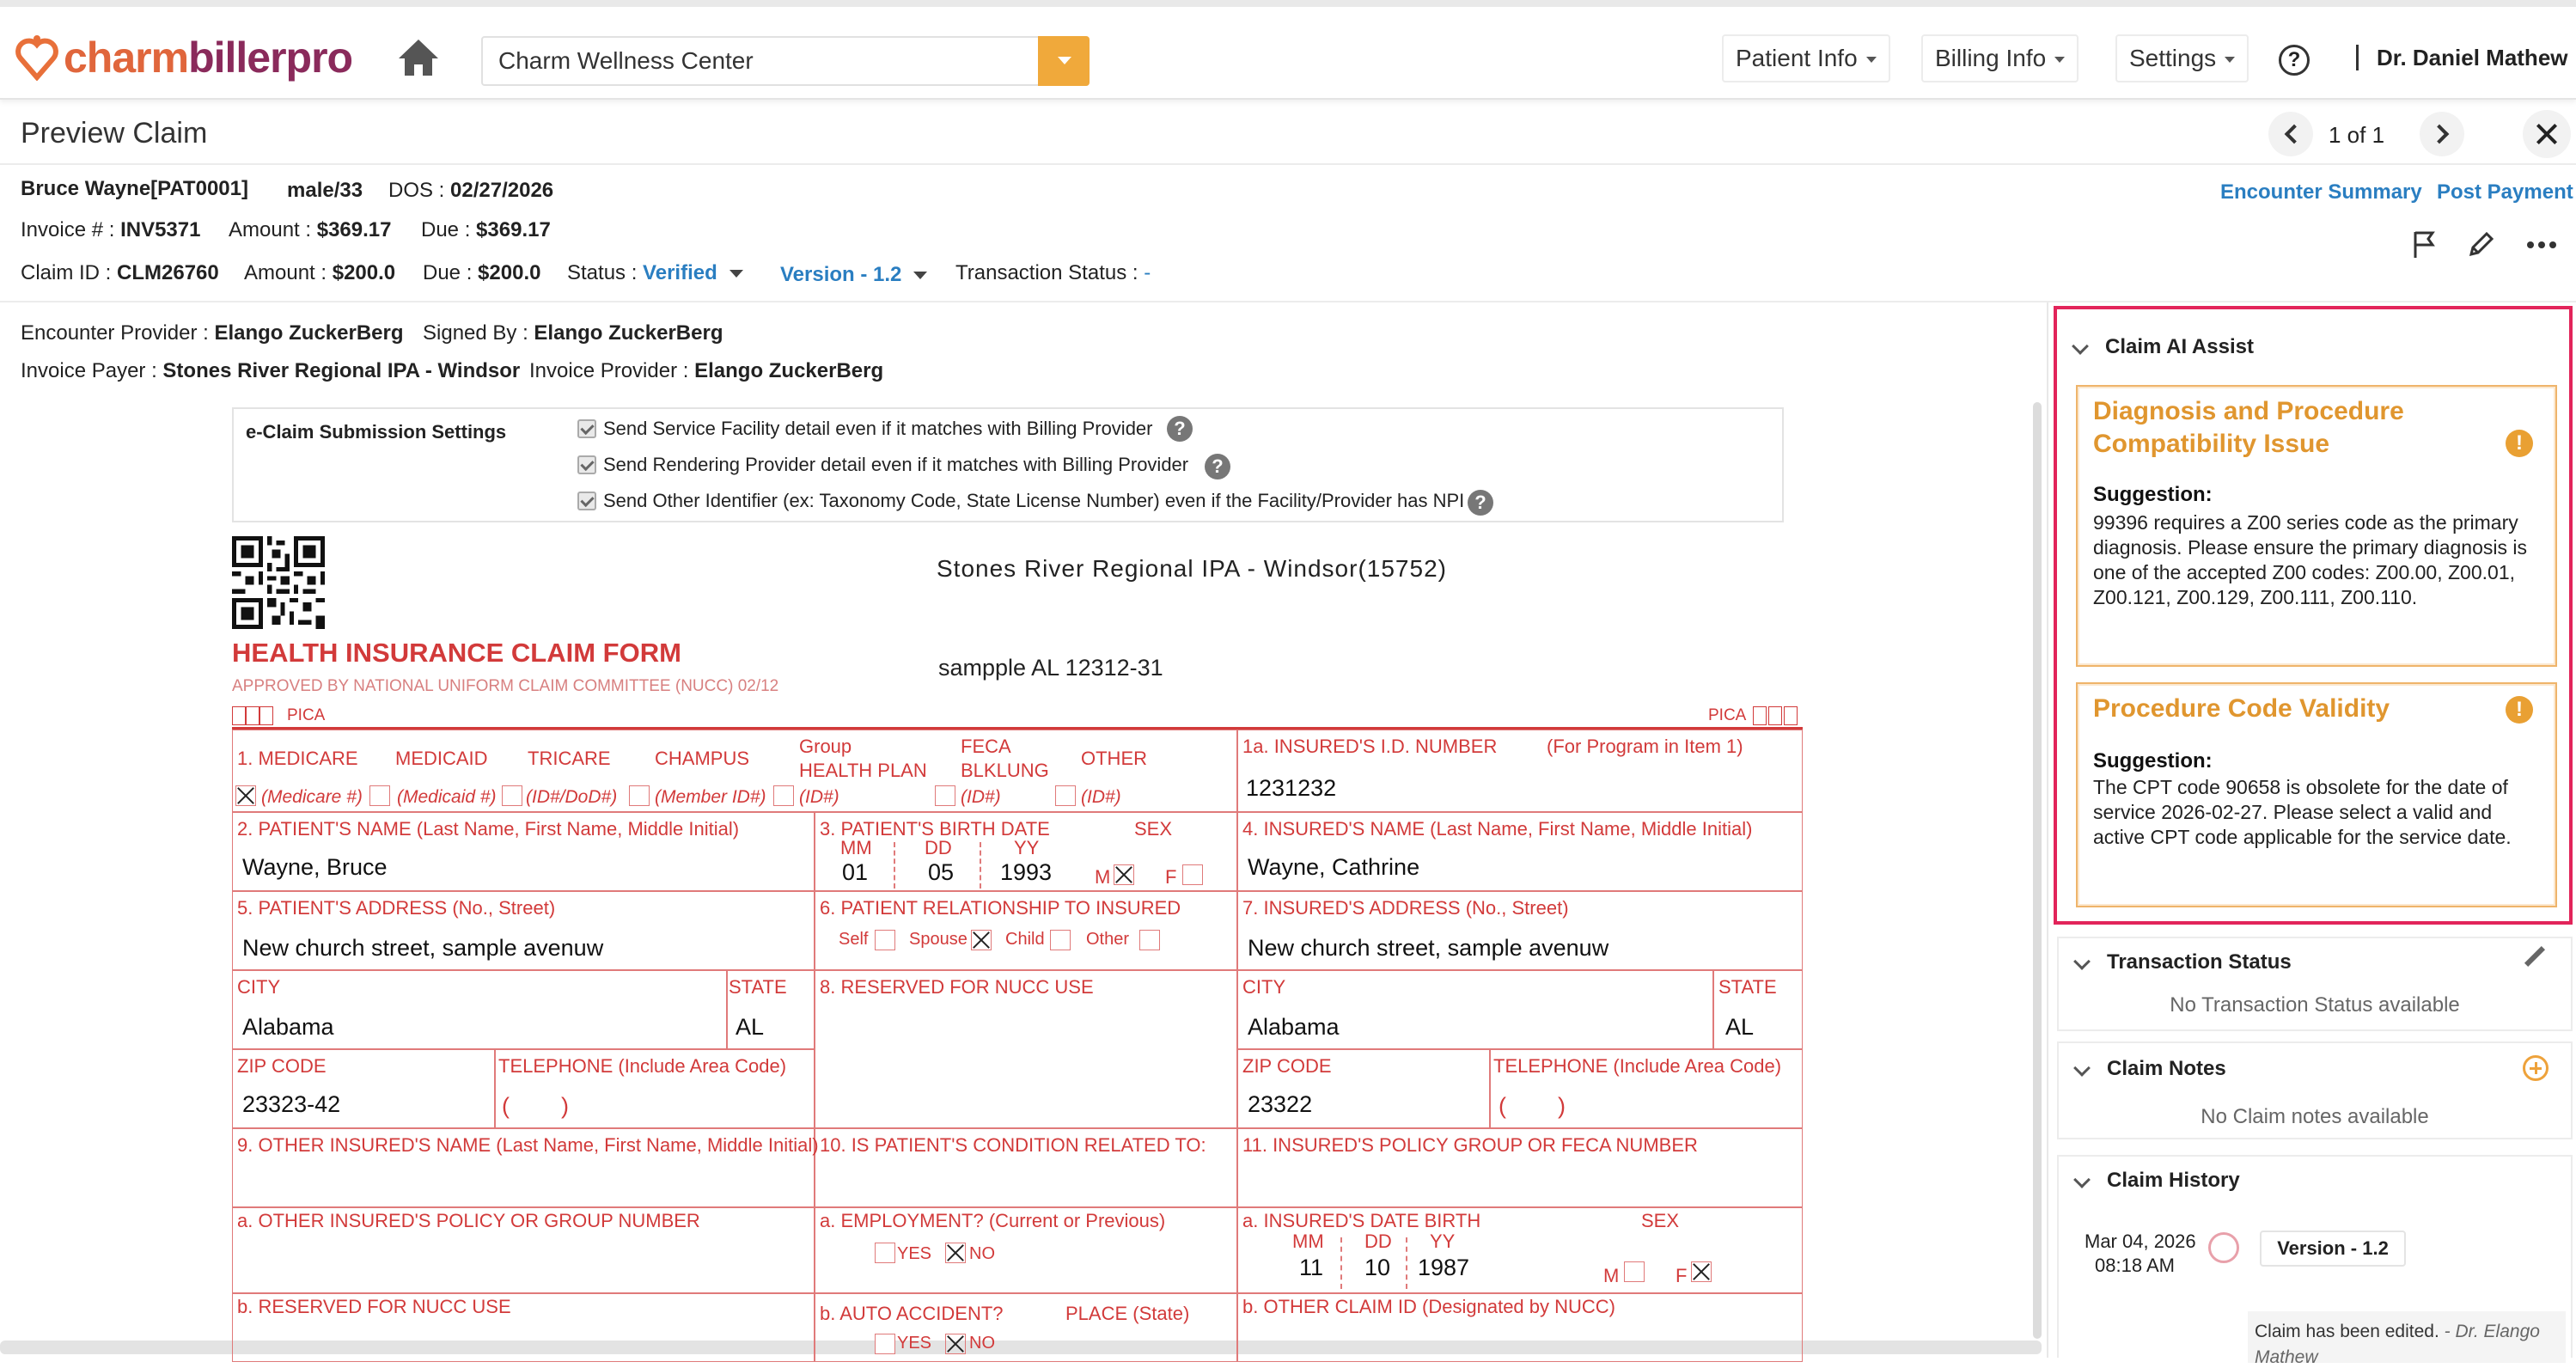  Describe the element at coordinates (2000, 58) in the screenshot. I see `nav-billing-info: Billing Info` at that location.